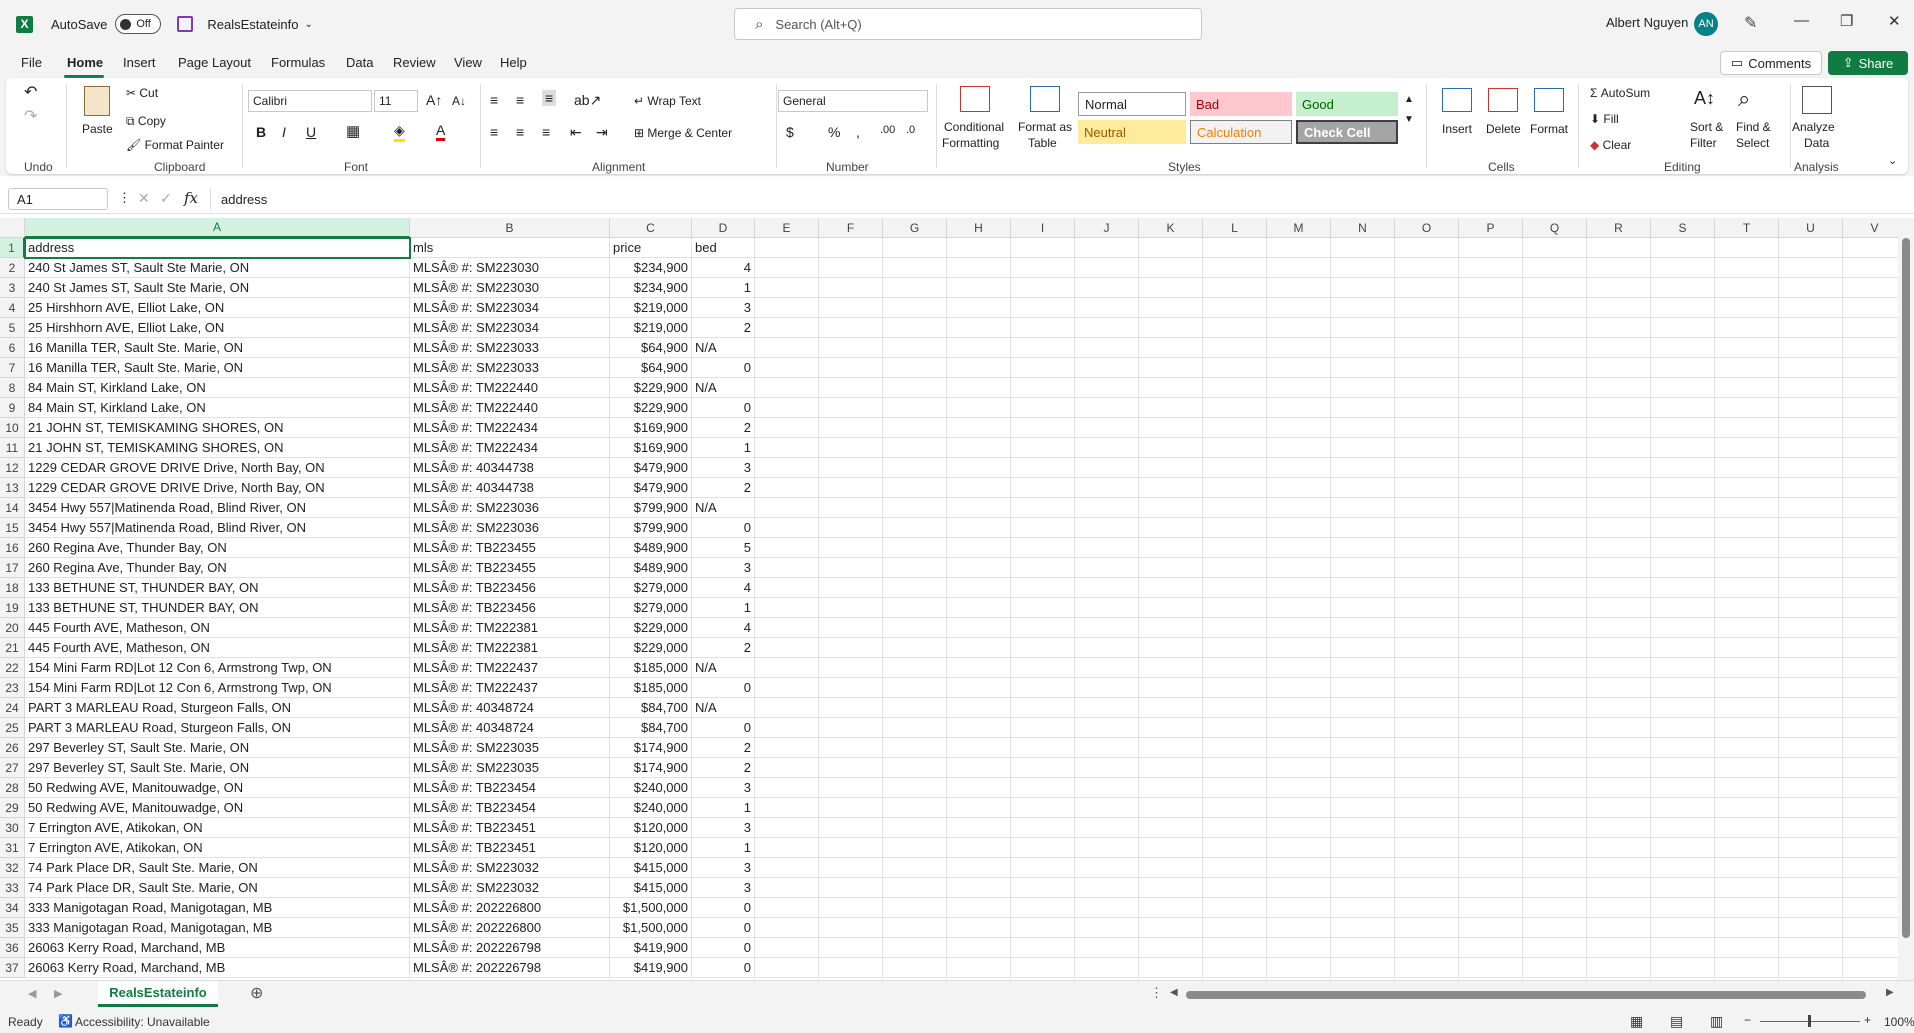 The image size is (1914, 1033). Describe the element at coordinates (1619, 228) in the screenshot. I see `column-header: R` at that location.